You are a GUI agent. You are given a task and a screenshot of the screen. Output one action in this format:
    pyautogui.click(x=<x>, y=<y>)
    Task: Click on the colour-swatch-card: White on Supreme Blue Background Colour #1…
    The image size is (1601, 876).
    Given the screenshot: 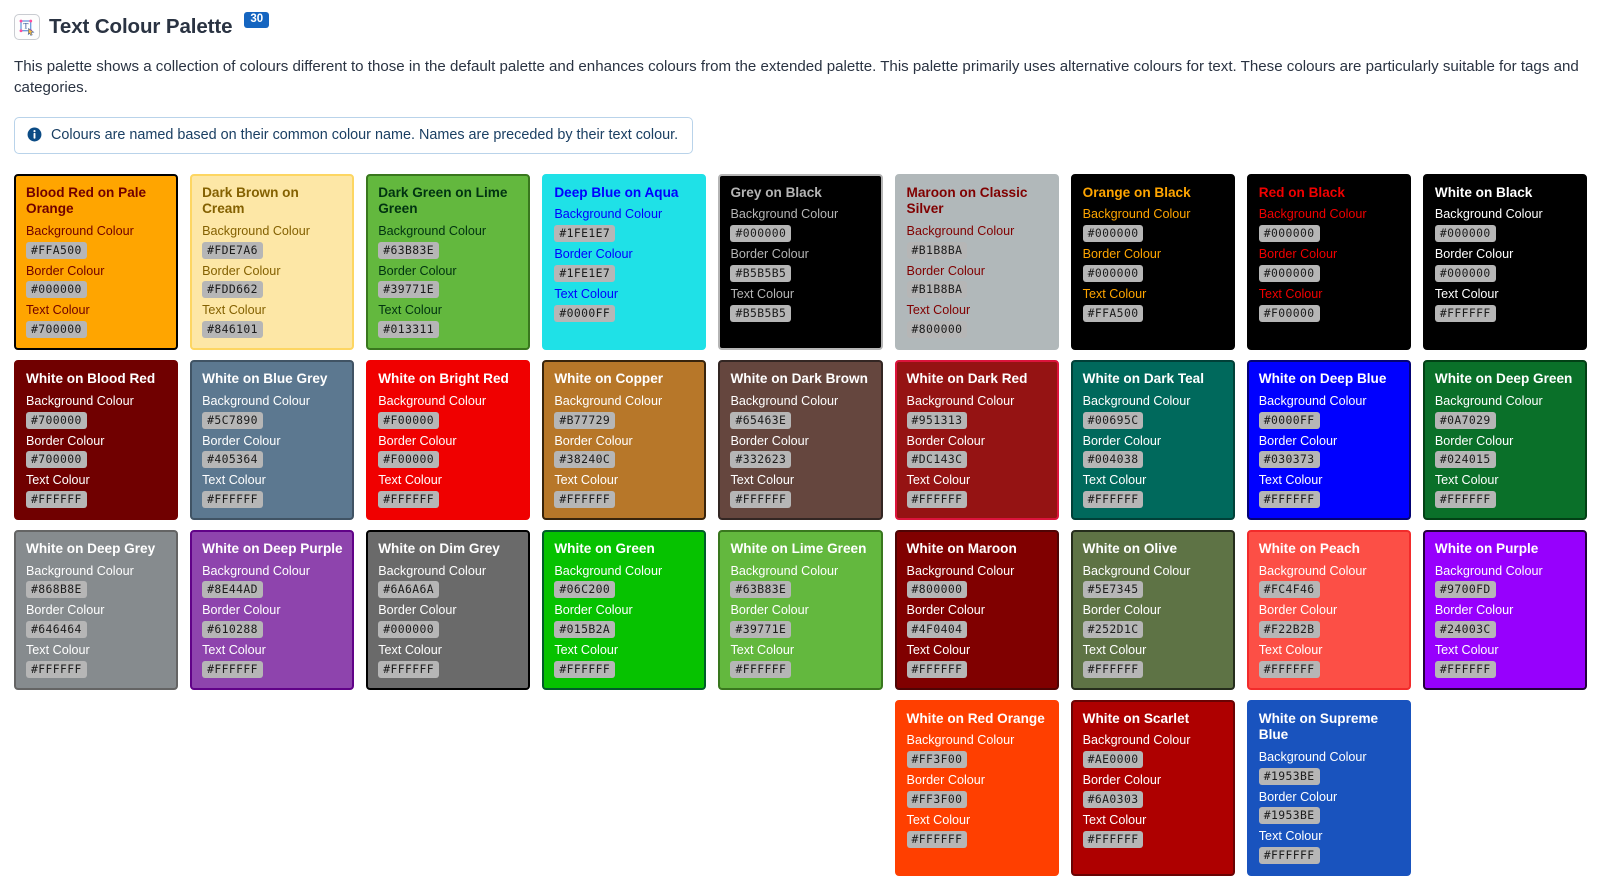 What is the action you would take?
    pyautogui.click(x=1328, y=787)
    